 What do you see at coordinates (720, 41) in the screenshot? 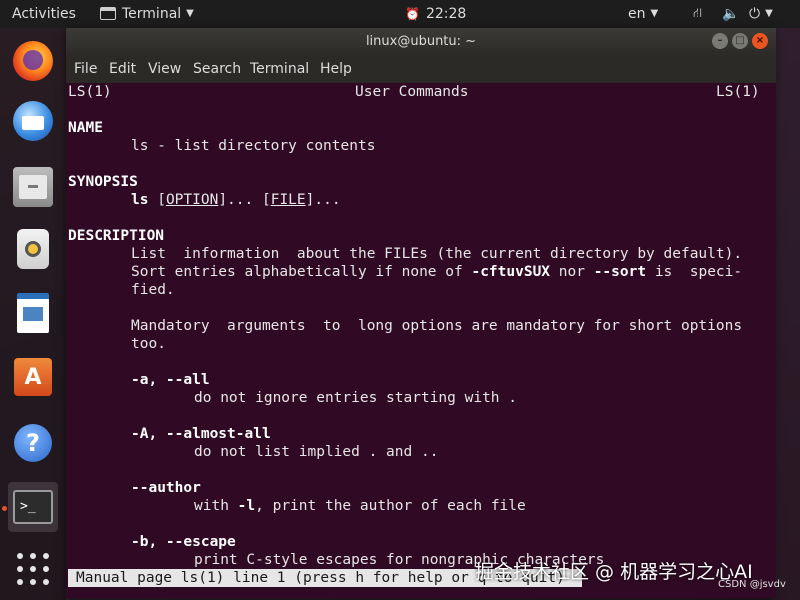
I see `minimize-button: –` at bounding box center [720, 41].